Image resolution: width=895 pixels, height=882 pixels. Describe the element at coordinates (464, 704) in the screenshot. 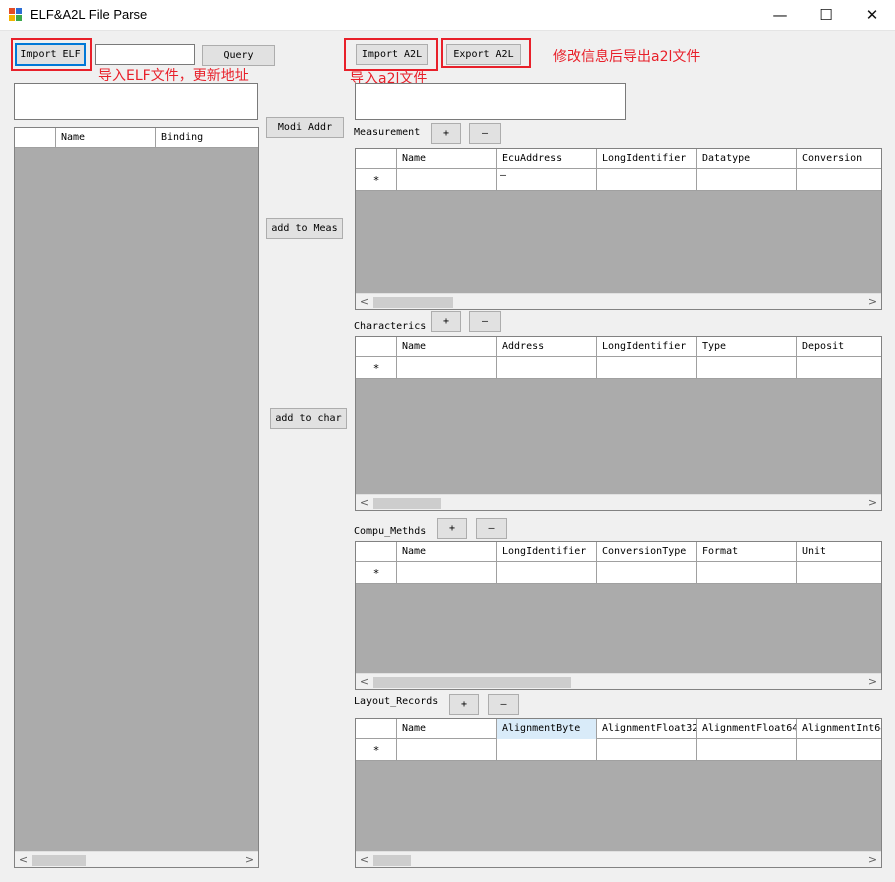

I see `layout-records-add-button: +` at that location.